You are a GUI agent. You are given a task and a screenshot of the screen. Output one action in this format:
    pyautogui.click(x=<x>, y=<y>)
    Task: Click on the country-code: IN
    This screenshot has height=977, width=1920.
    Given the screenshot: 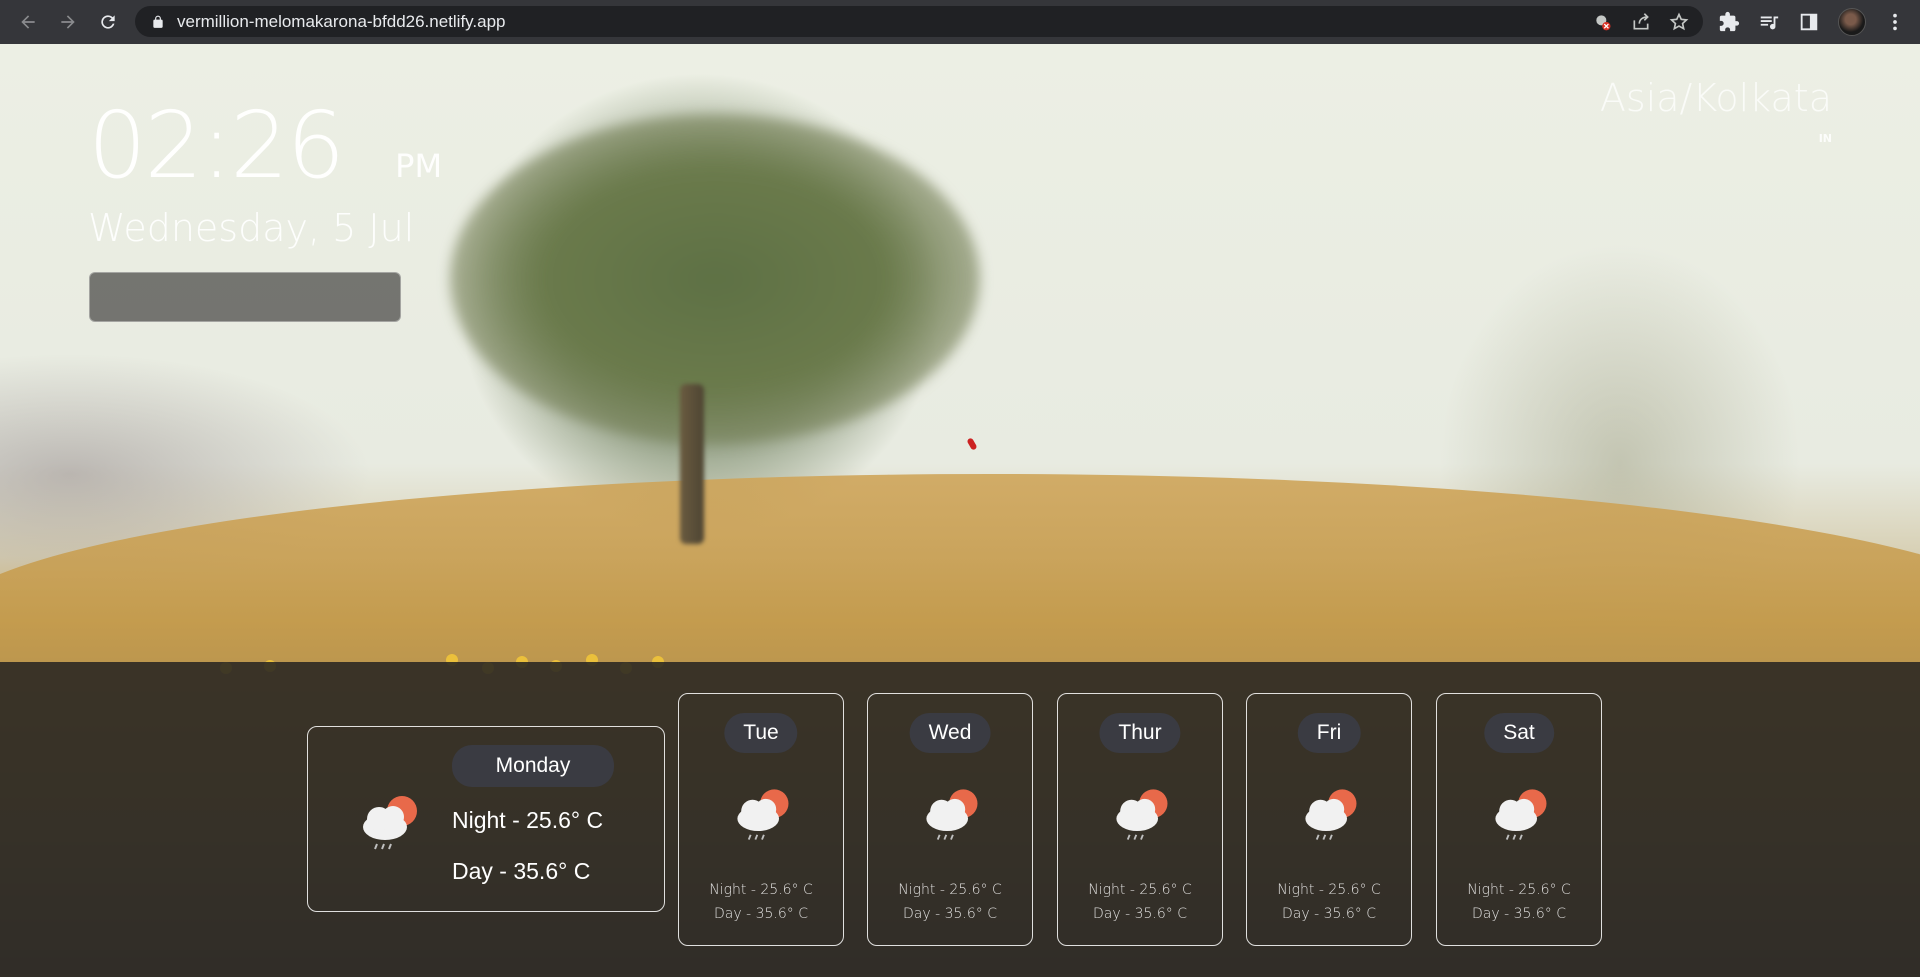 What is the action you would take?
    pyautogui.click(x=1825, y=138)
    